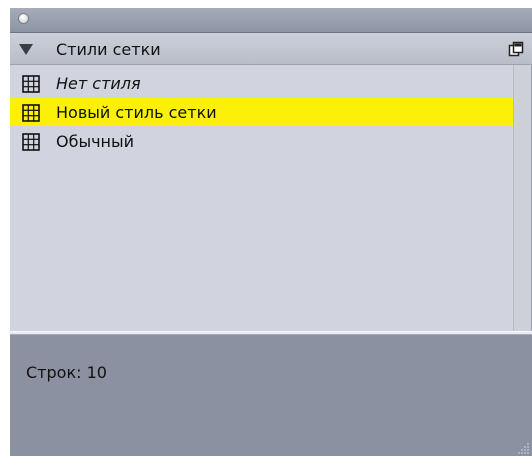 The width and height of the screenshot is (532, 456). Describe the element at coordinates (23, 18) in the screenshot. I see `close-icon` at that location.